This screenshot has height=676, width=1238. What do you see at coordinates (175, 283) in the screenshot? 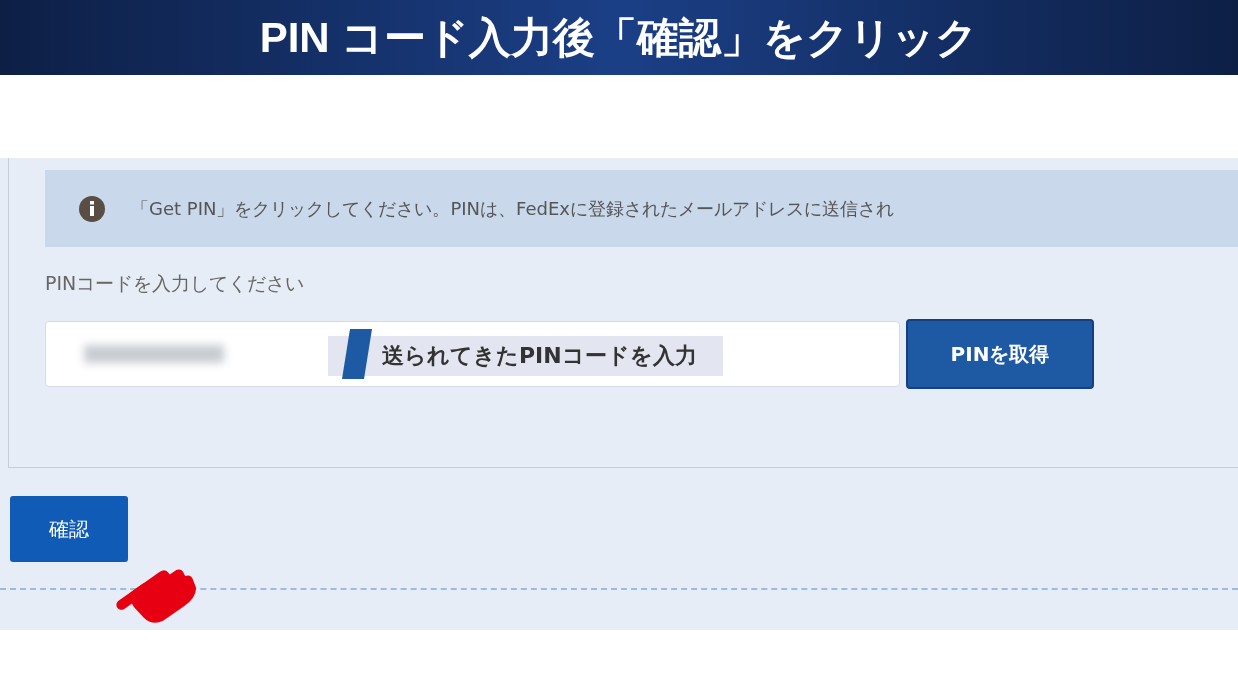
I see `field-label: PINコードを入力してください` at bounding box center [175, 283].